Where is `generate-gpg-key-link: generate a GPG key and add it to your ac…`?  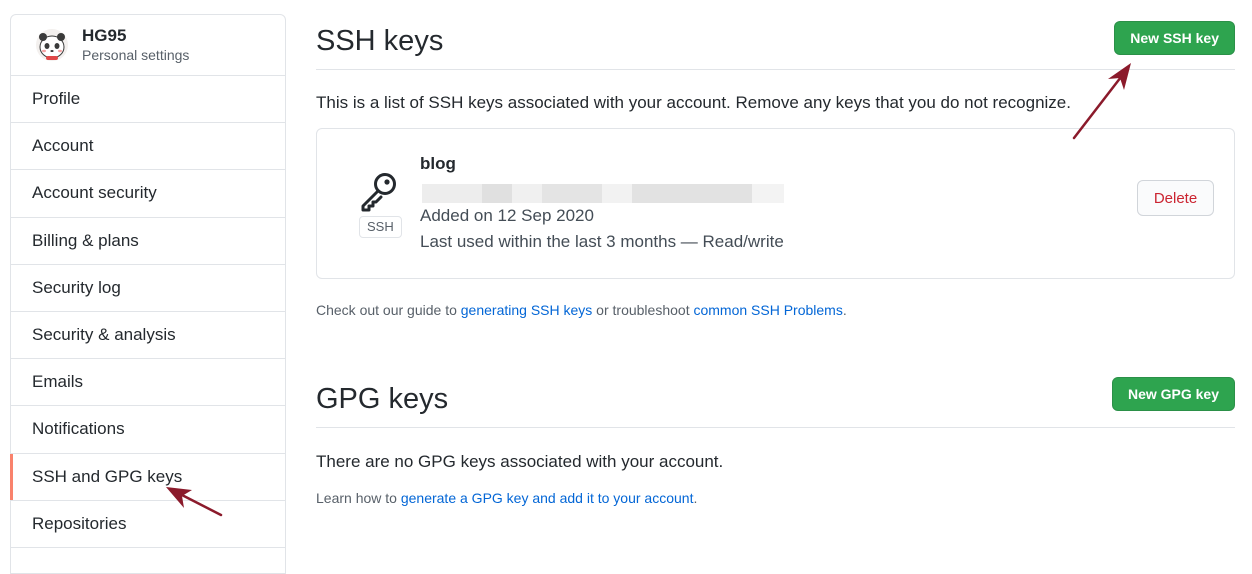
generate-gpg-key-link: generate a GPG key and add it to your ac… is located at coordinates (547, 498).